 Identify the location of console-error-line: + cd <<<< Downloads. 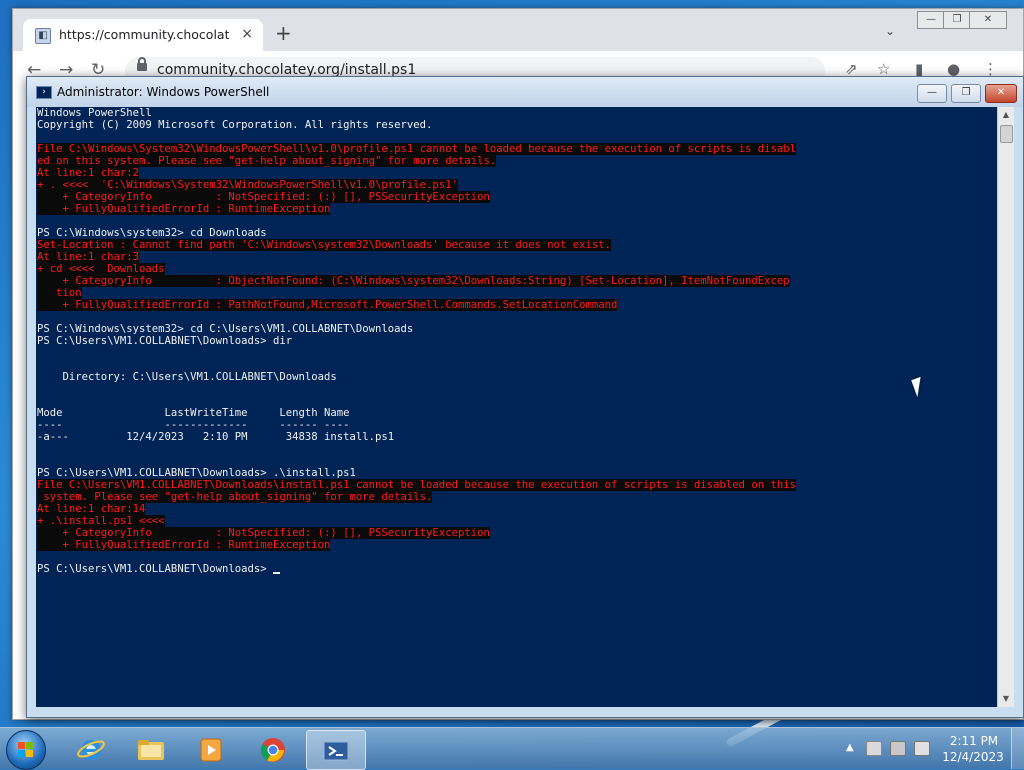
(416, 269).